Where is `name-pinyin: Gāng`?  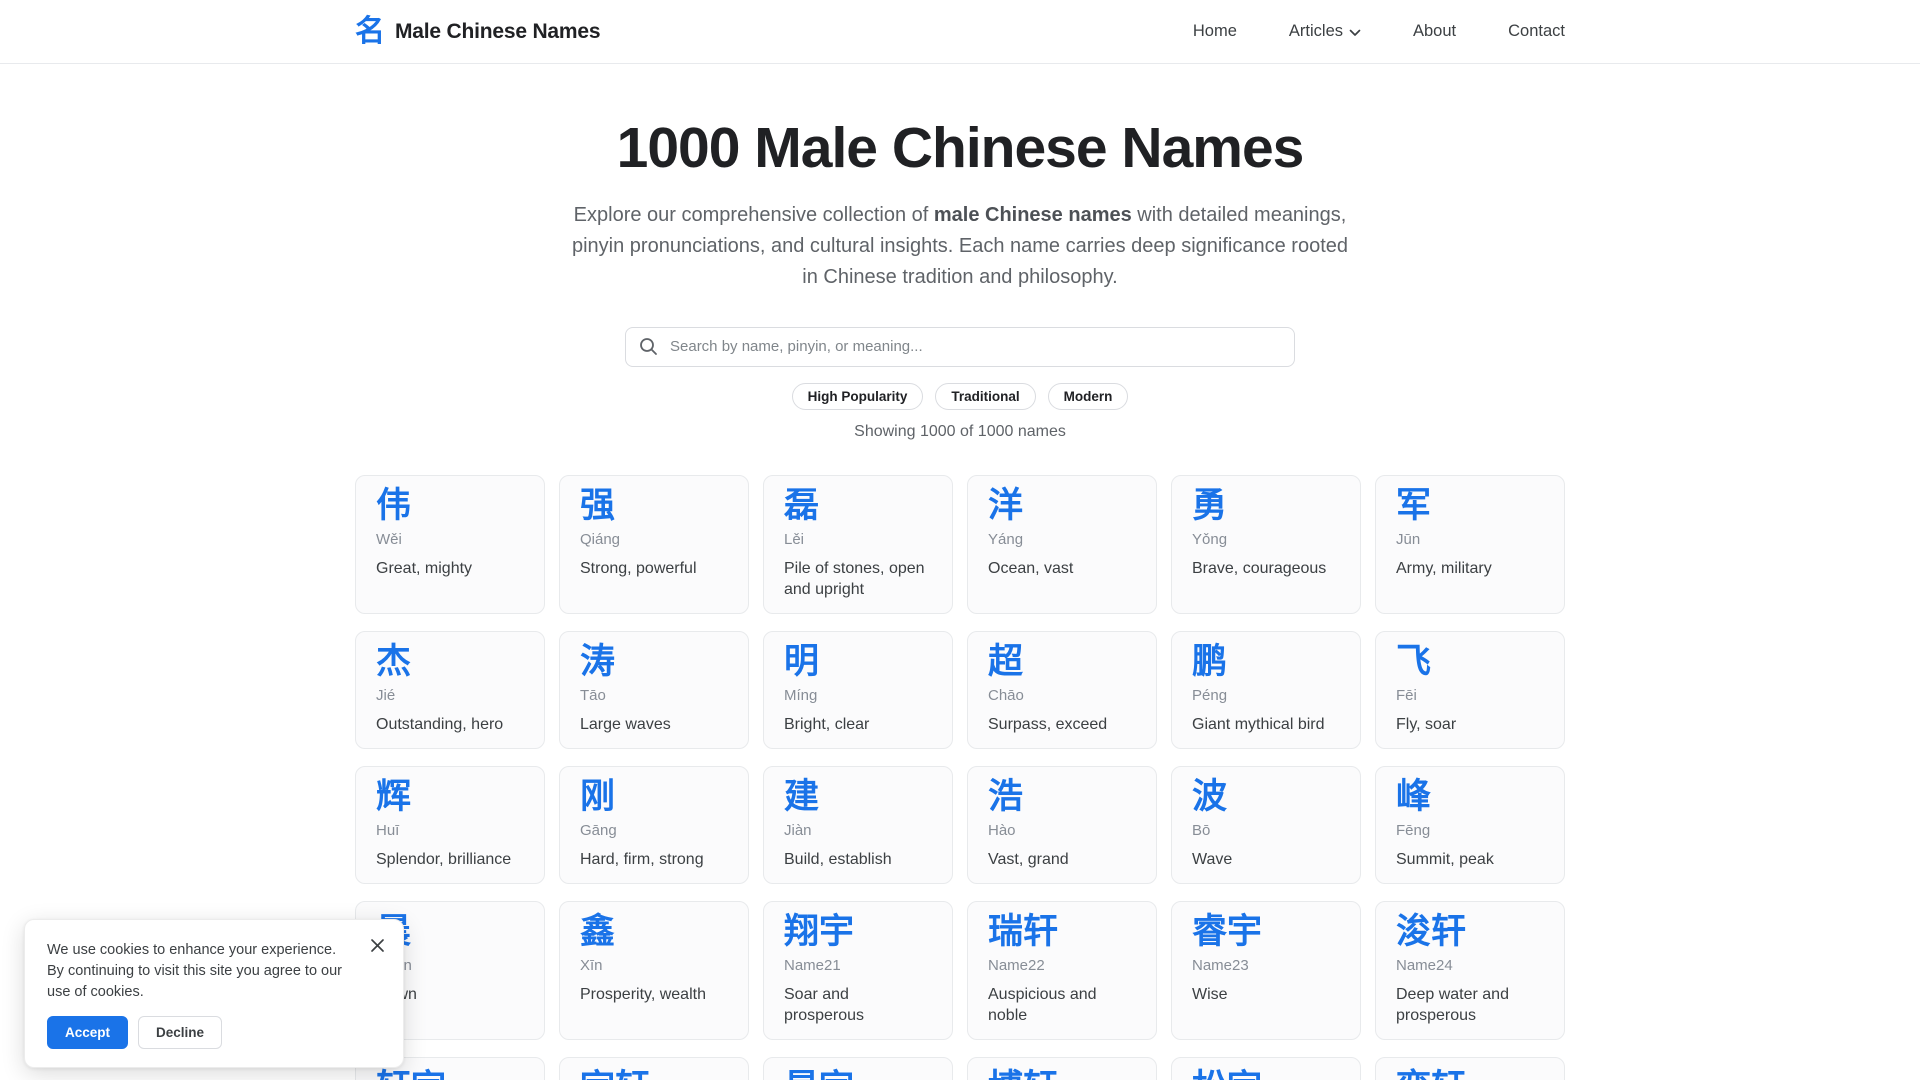 name-pinyin: Gāng is located at coordinates (598, 830).